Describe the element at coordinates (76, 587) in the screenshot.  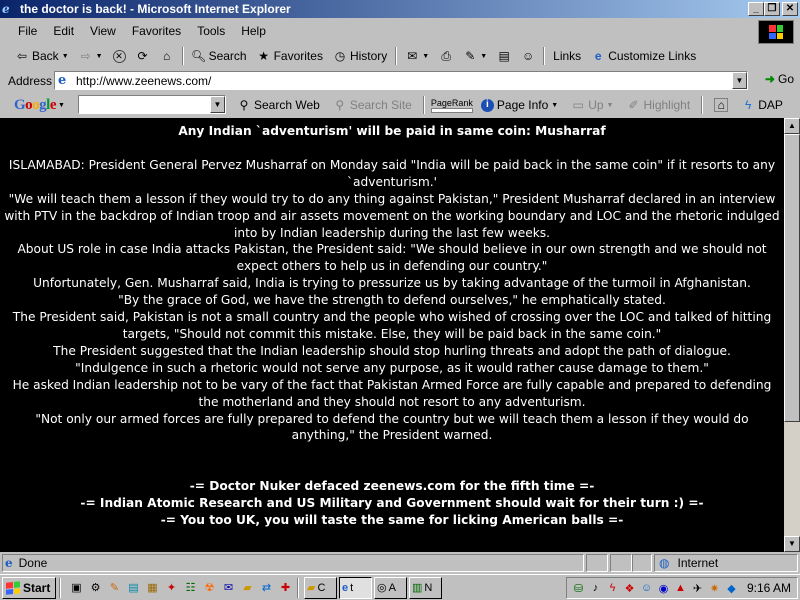
I see `show-desktop-icon: ▣` at that location.